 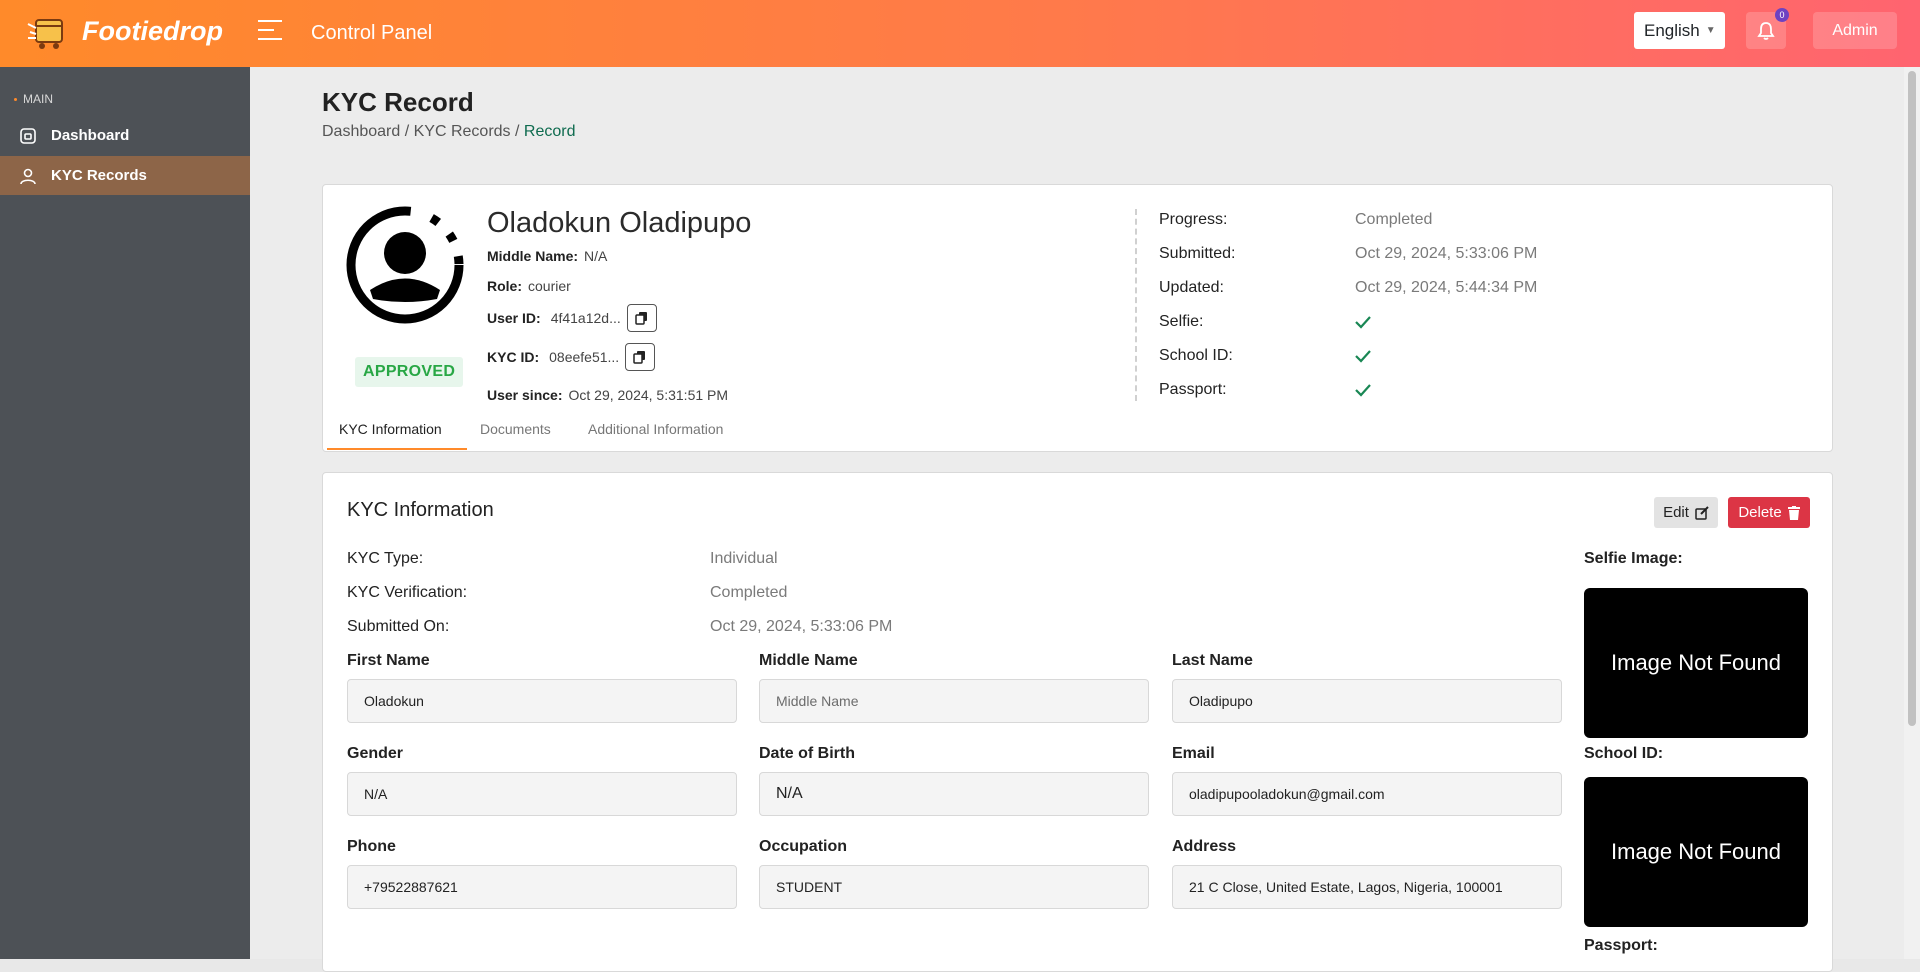 What do you see at coordinates (405, 265) in the screenshot?
I see `user-avatar-icon` at bounding box center [405, 265].